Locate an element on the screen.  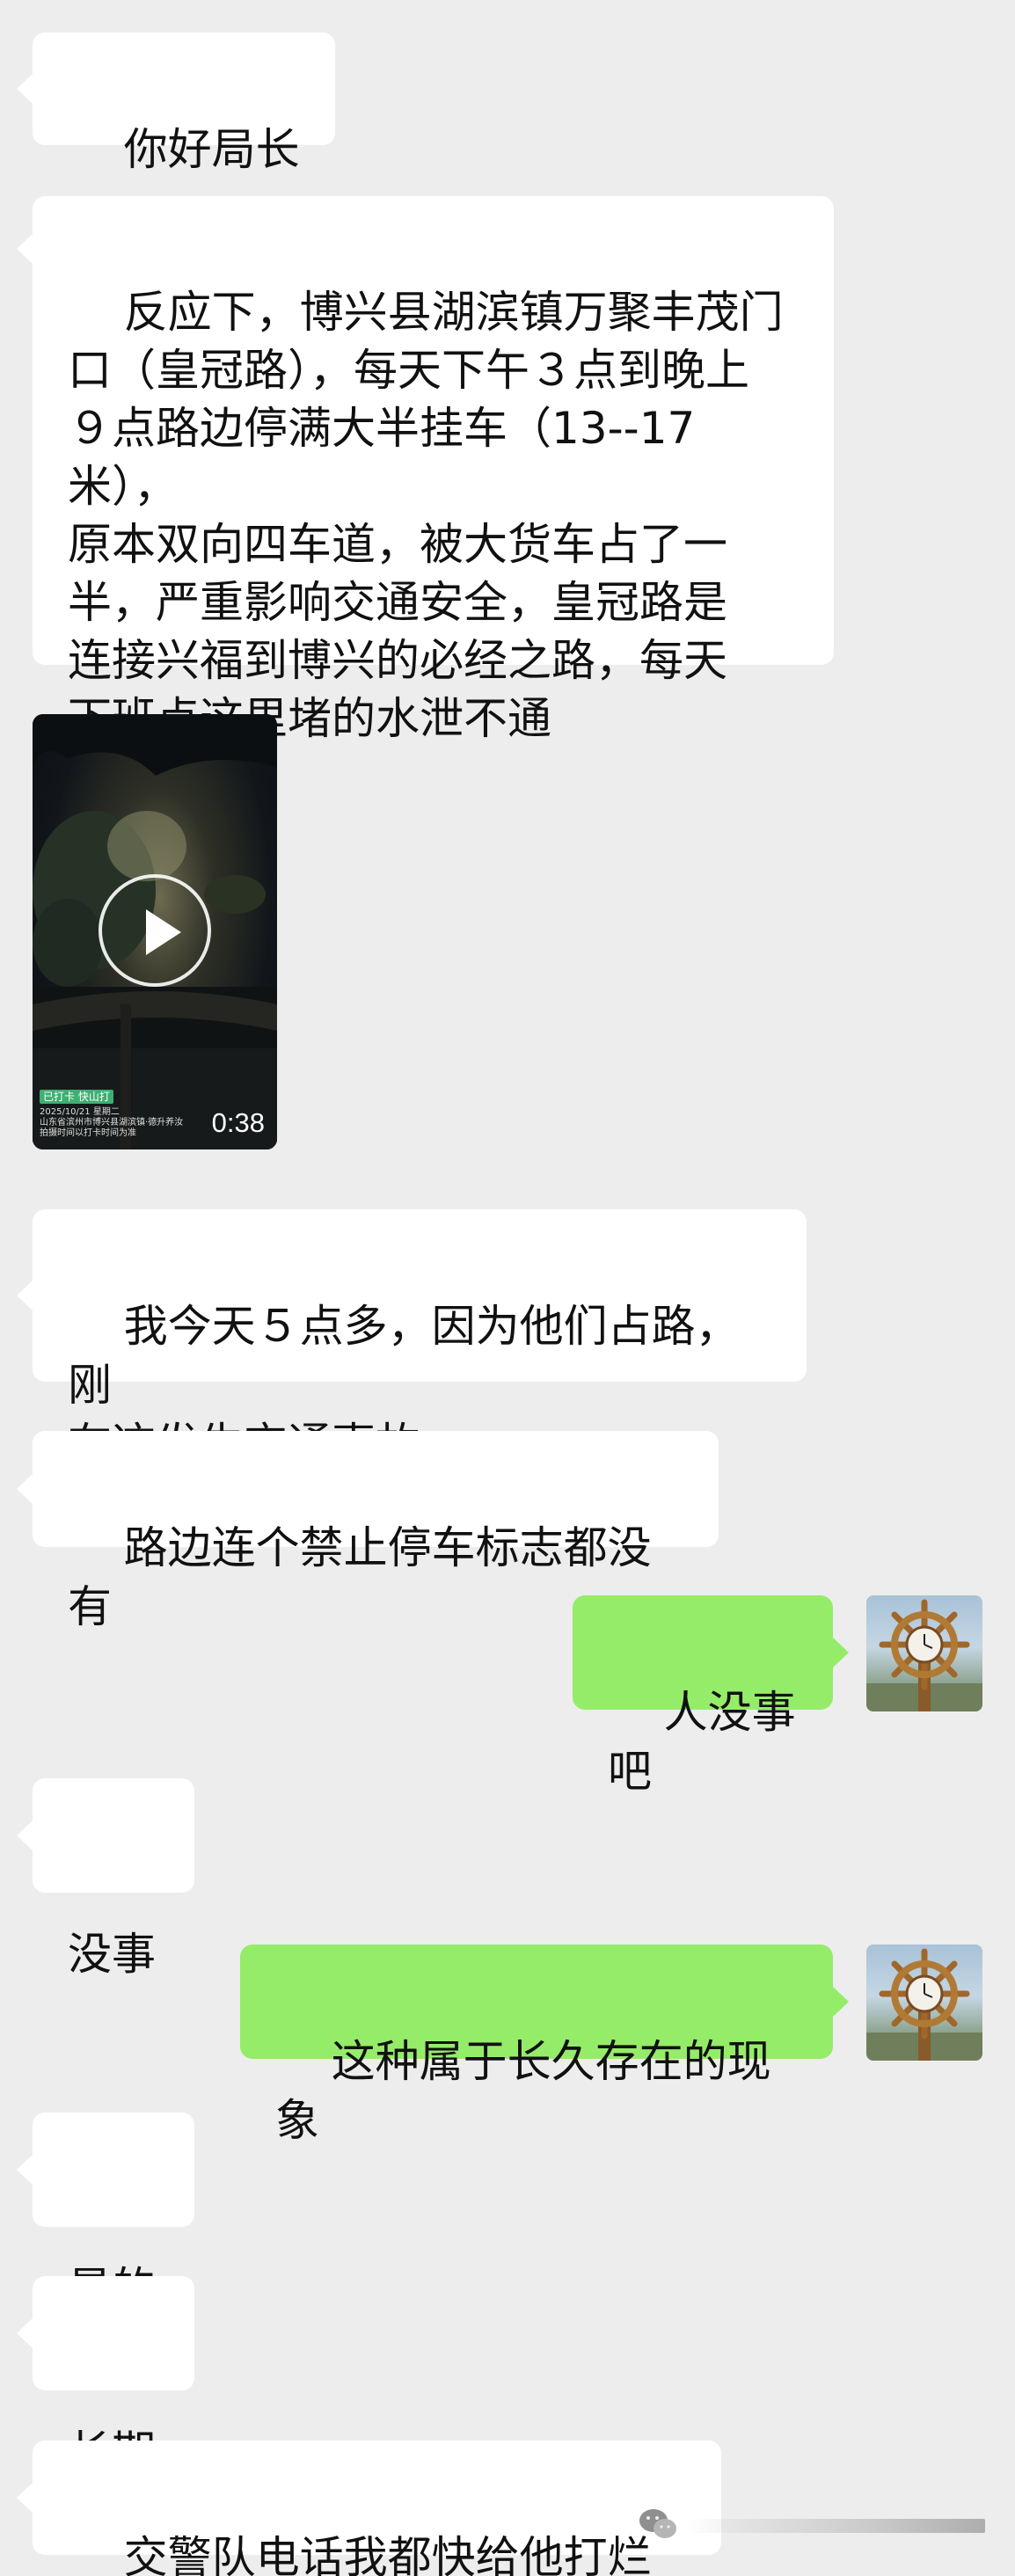
message-bubble-incoming: 路边连个禁止停车标志都没有 is located at coordinates (368, 1531).